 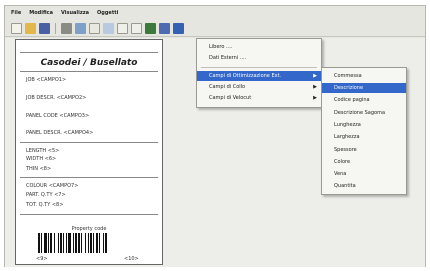 I want to click on image-icon, so click(x=108, y=28).